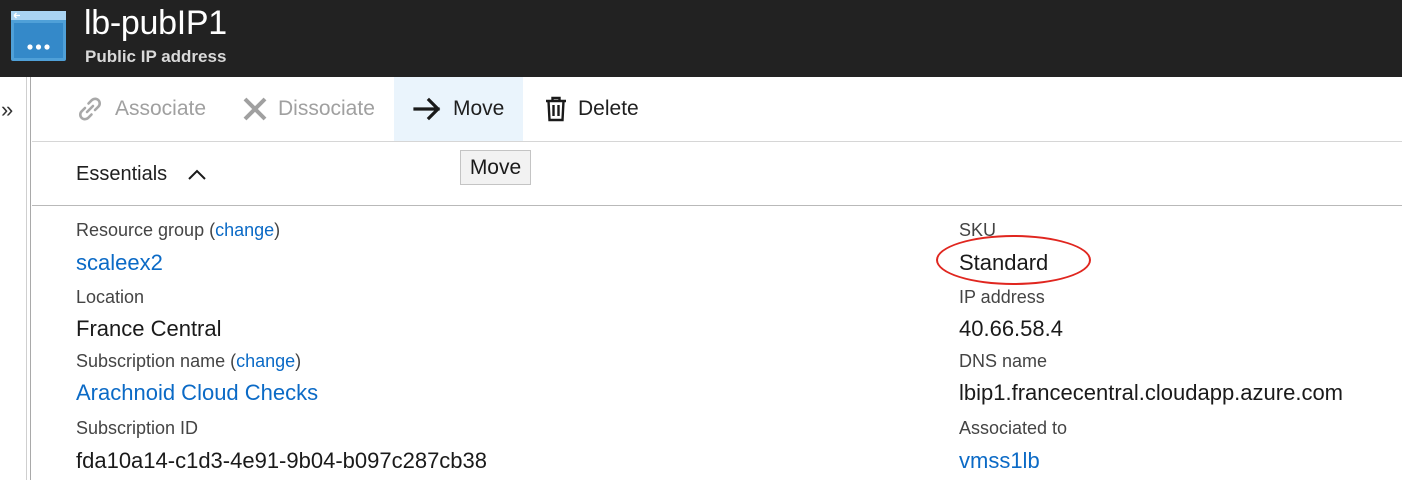 This screenshot has height=480, width=1402. I want to click on resource-group-label-row: Resource group (change), so click(178, 230).